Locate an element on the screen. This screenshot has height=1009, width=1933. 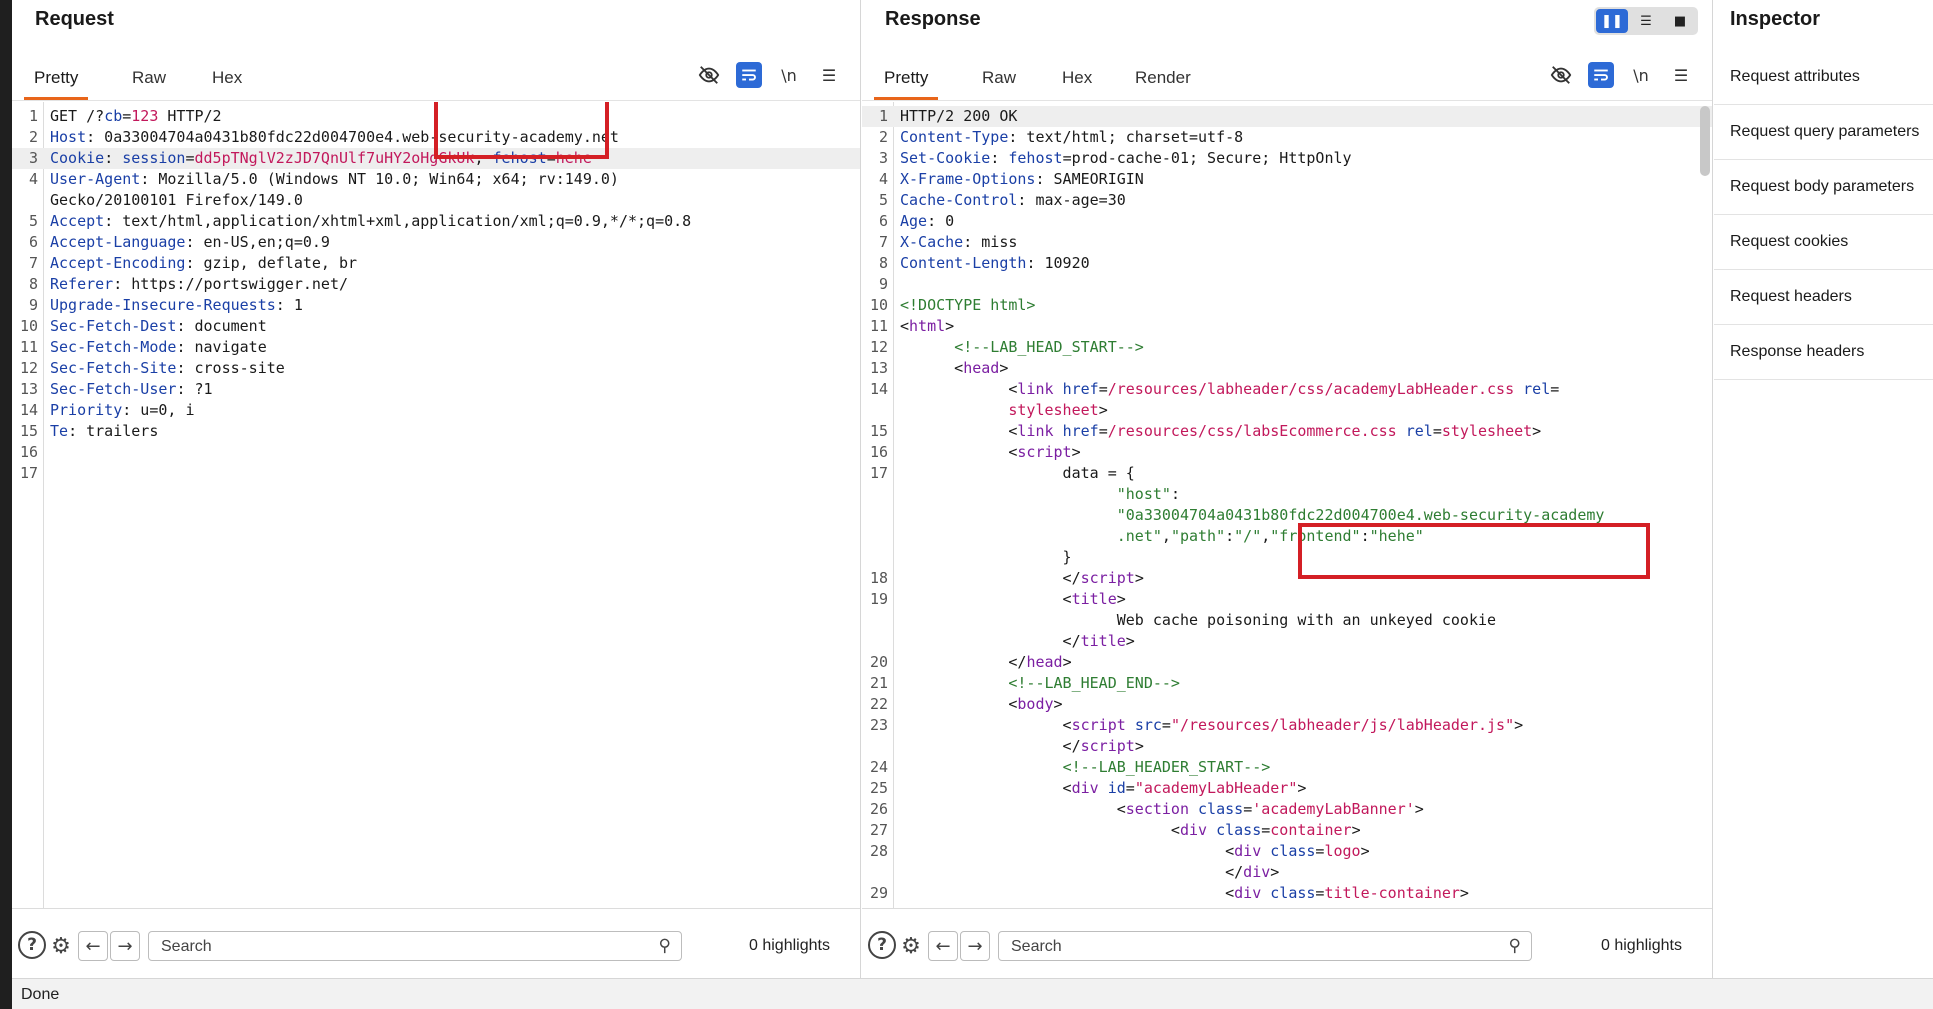
response-code-line: </title> is located at coordinates (1287, 641).